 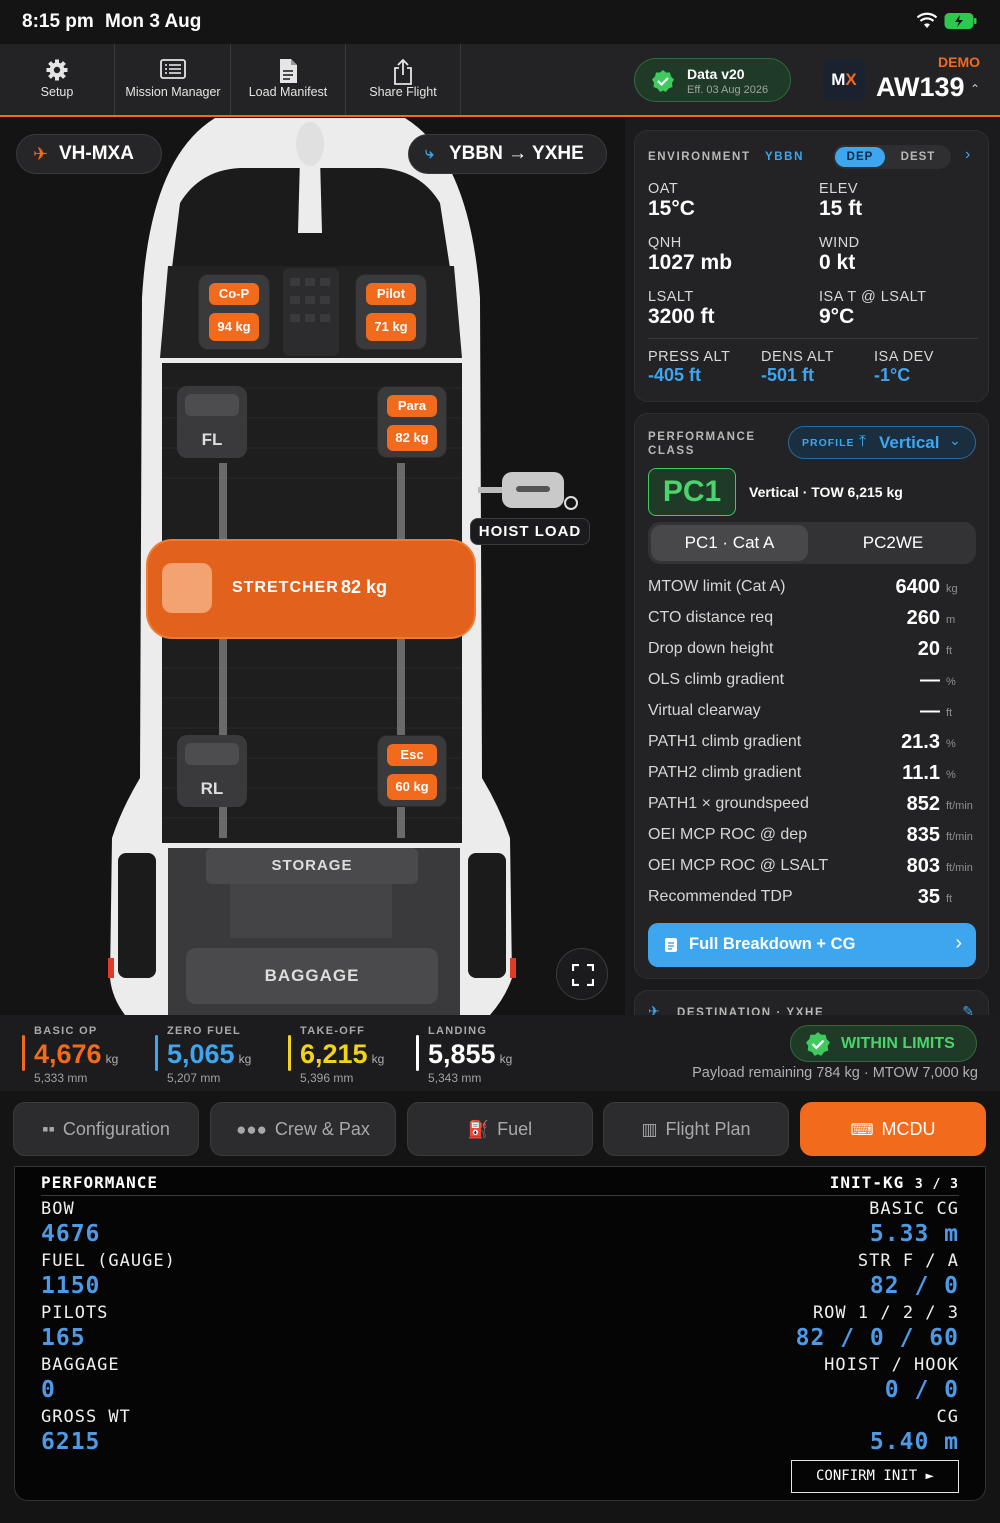 I want to click on setup-button: Setup, so click(x=57, y=79).